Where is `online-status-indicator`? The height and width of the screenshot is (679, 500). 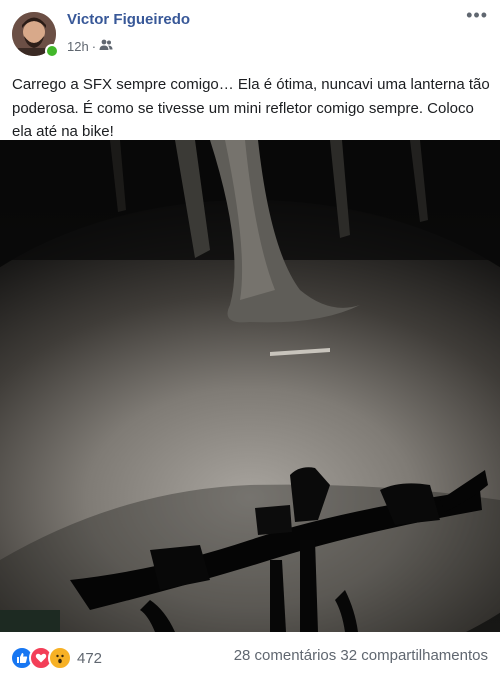 online-status-indicator is located at coordinates (52, 51).